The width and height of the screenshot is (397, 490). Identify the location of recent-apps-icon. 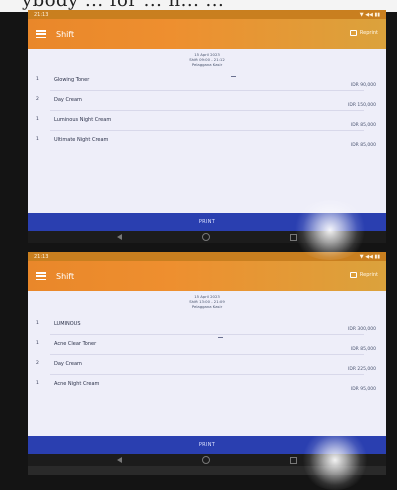
(293, 460).